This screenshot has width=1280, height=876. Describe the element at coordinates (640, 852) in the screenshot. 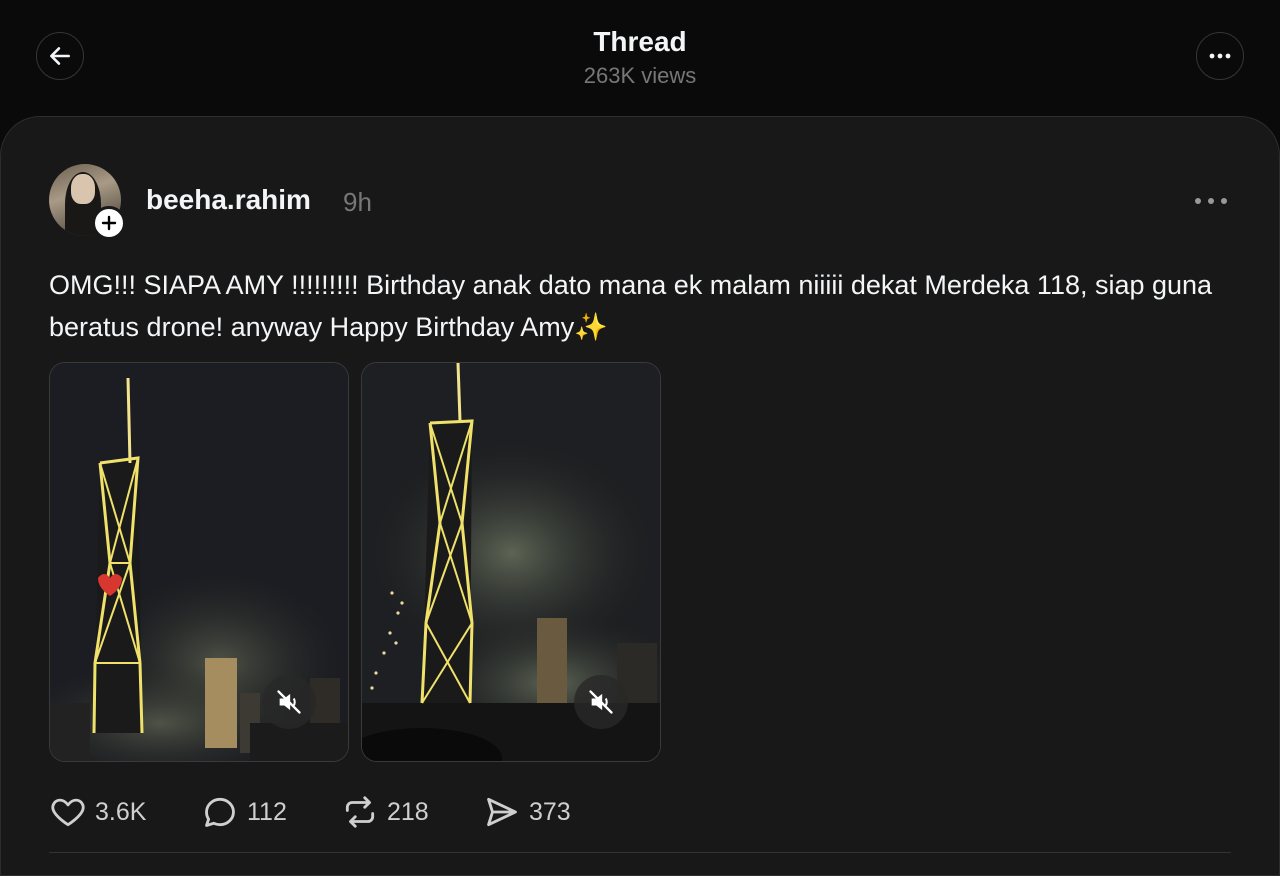

I see `divider` at that location.